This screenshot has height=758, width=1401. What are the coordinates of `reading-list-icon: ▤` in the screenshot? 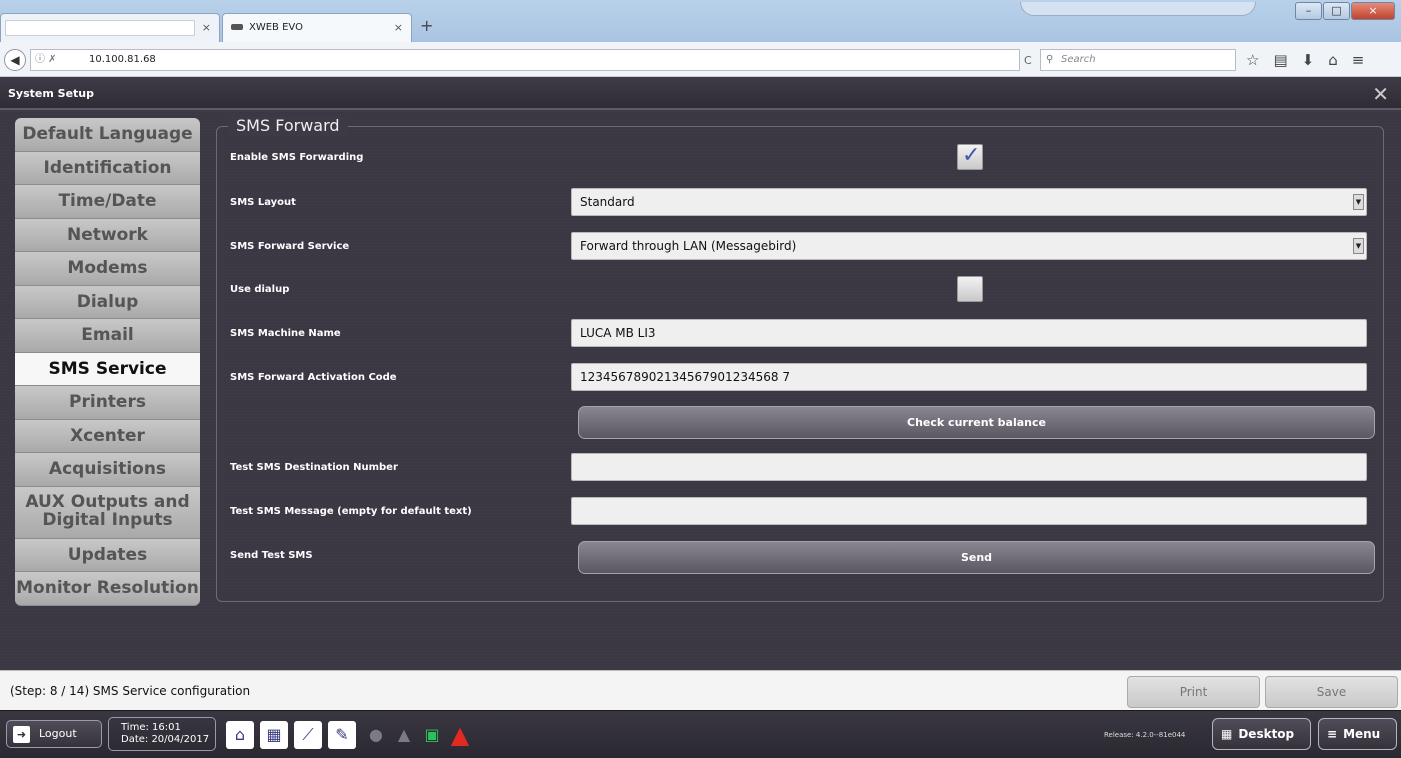 It's located at (1280, 60).